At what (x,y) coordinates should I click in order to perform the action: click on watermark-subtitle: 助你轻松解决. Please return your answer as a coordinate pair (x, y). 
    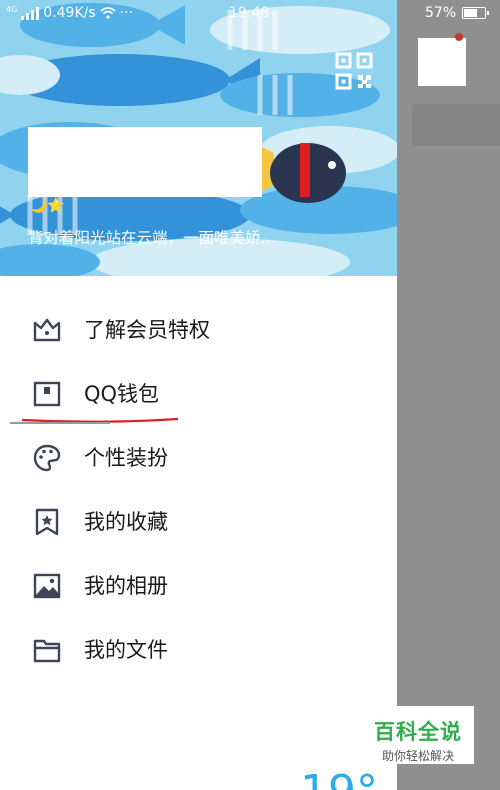
    Looking at the image, I should click on (417, 756).